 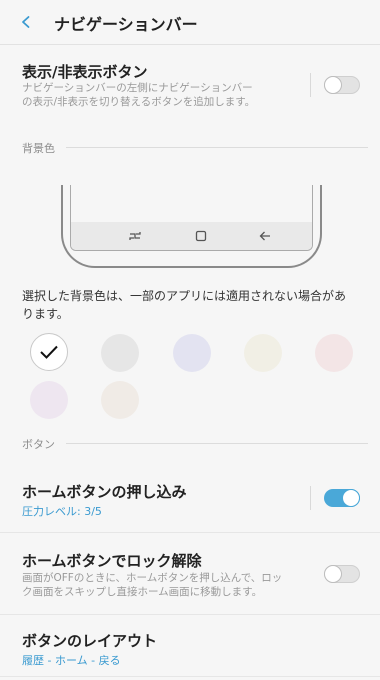 What do you see at coordinates (120, 353) in the screenshot?
I see `color-swatch-gray` at bounding box center [120, 353].